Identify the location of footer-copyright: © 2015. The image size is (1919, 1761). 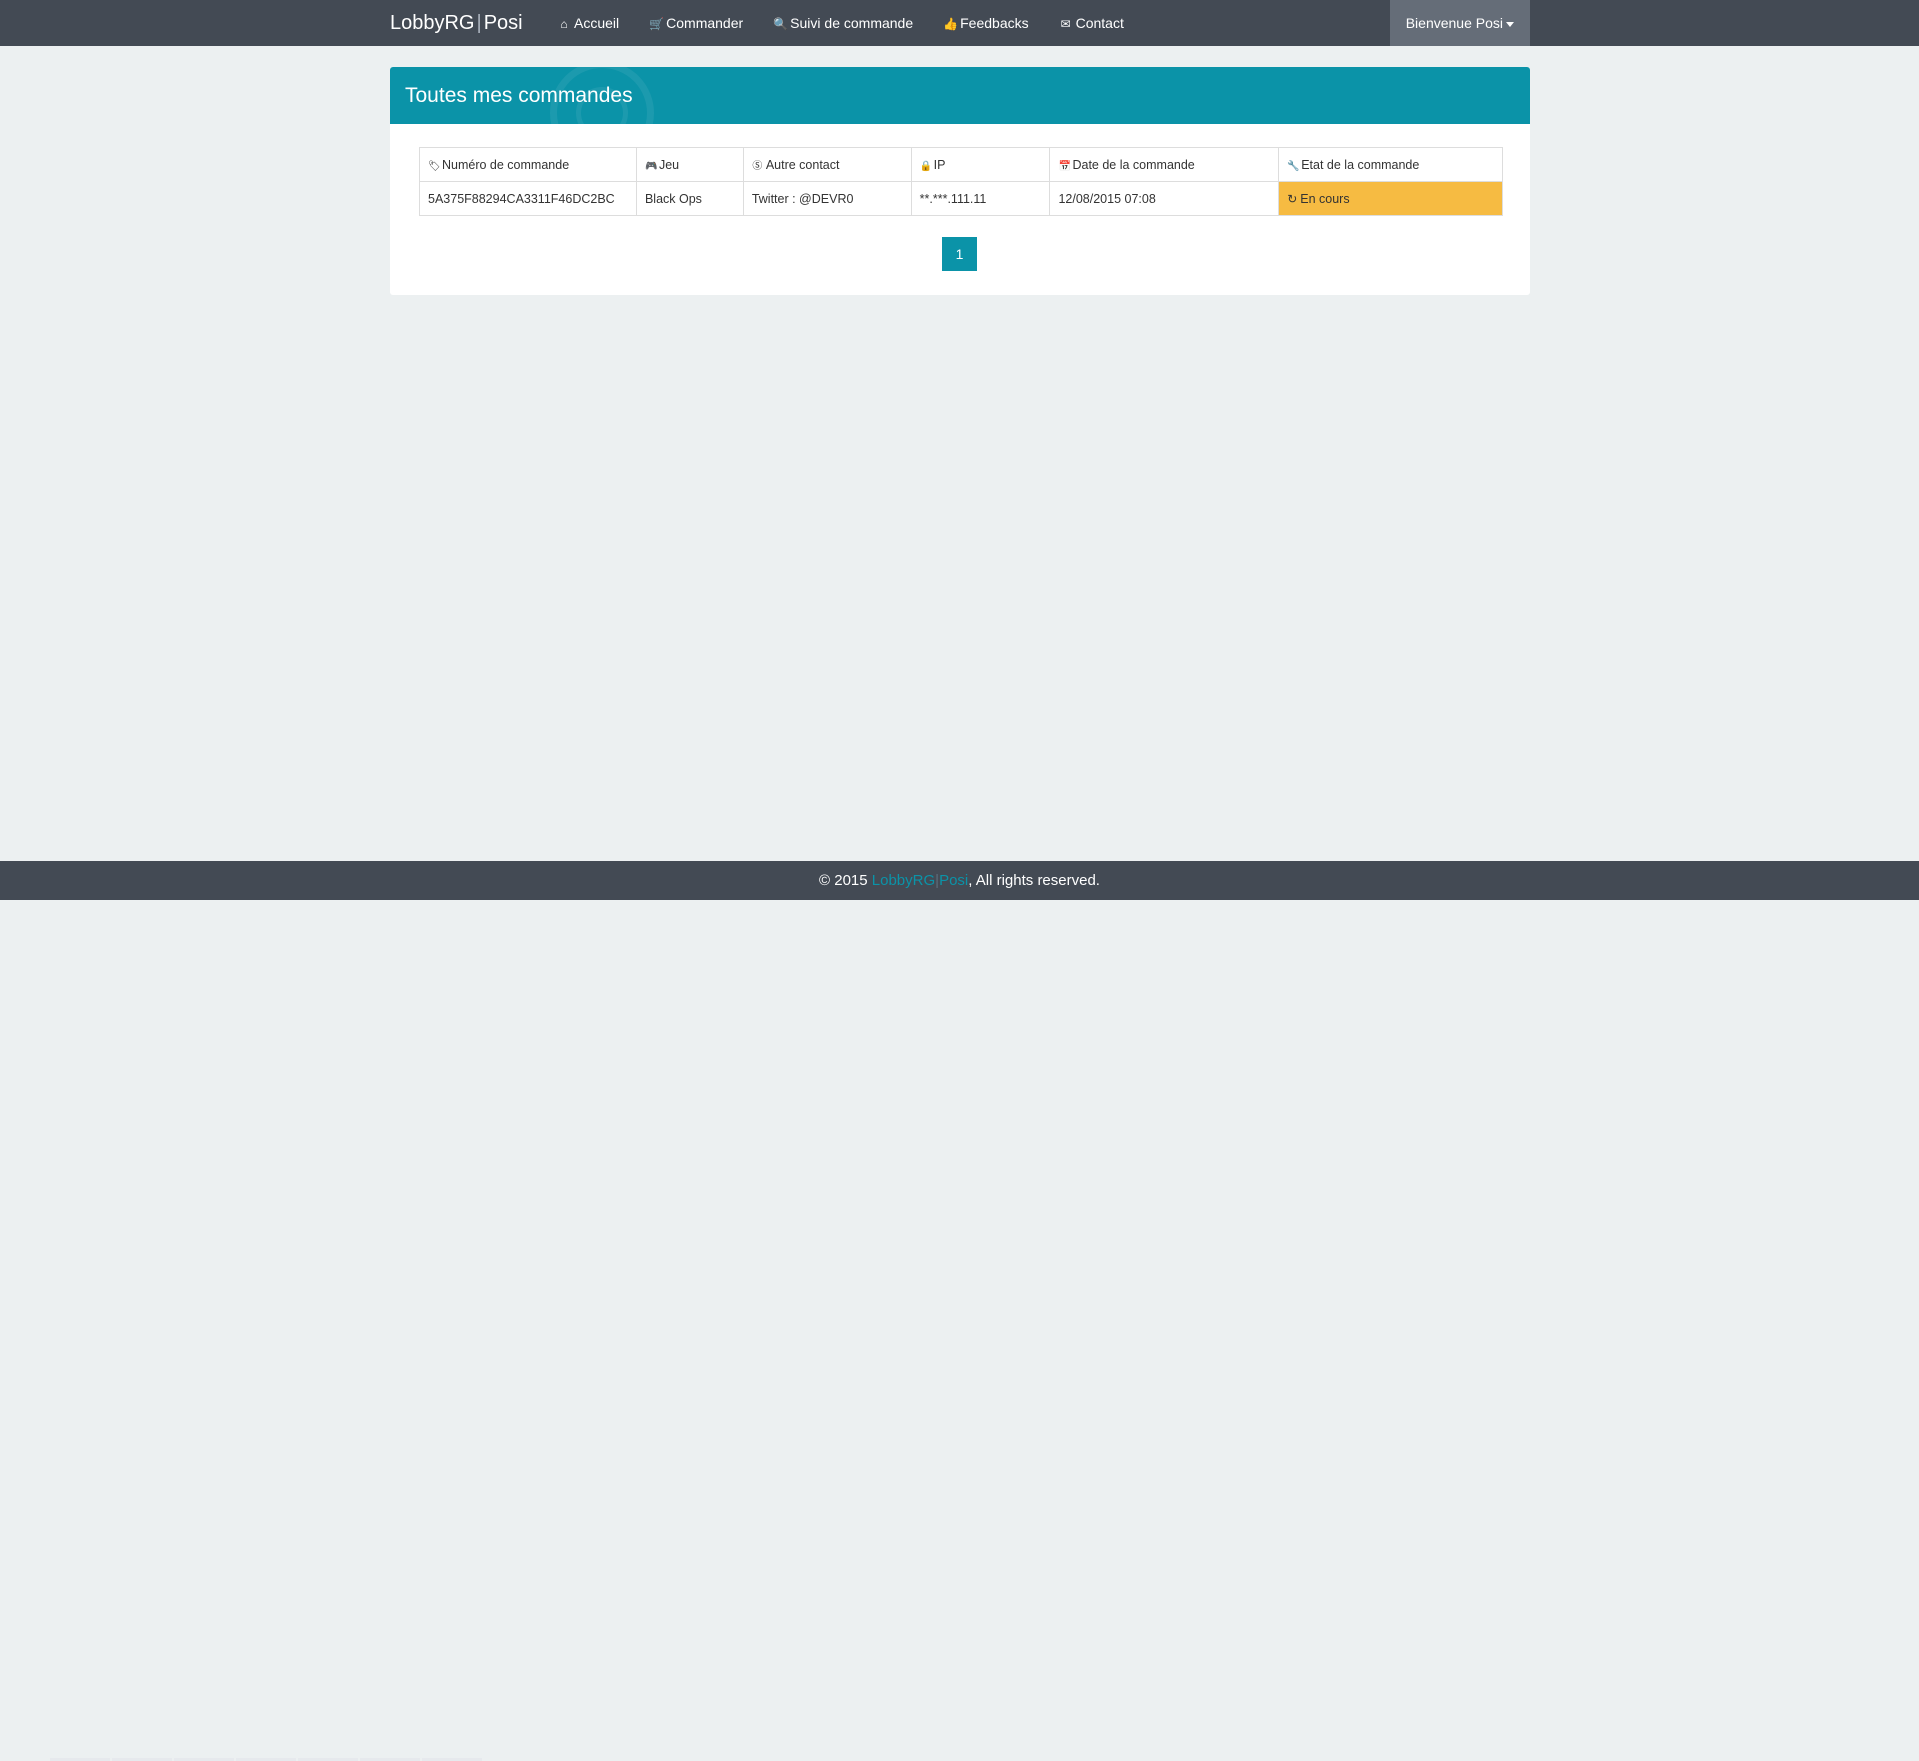
(845, 880).